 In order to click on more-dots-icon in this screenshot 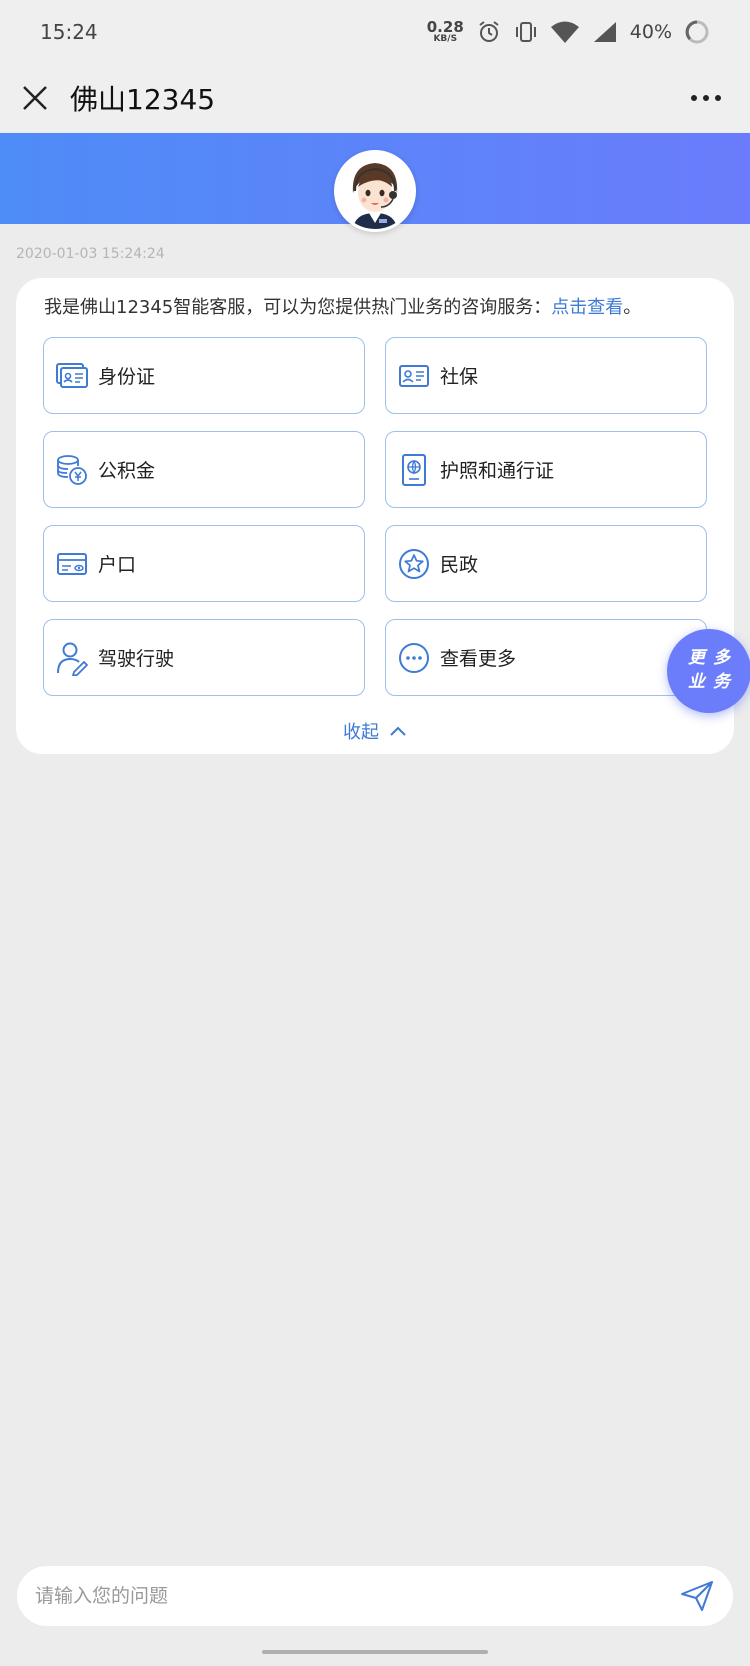, I will do `click(706, 98)`.